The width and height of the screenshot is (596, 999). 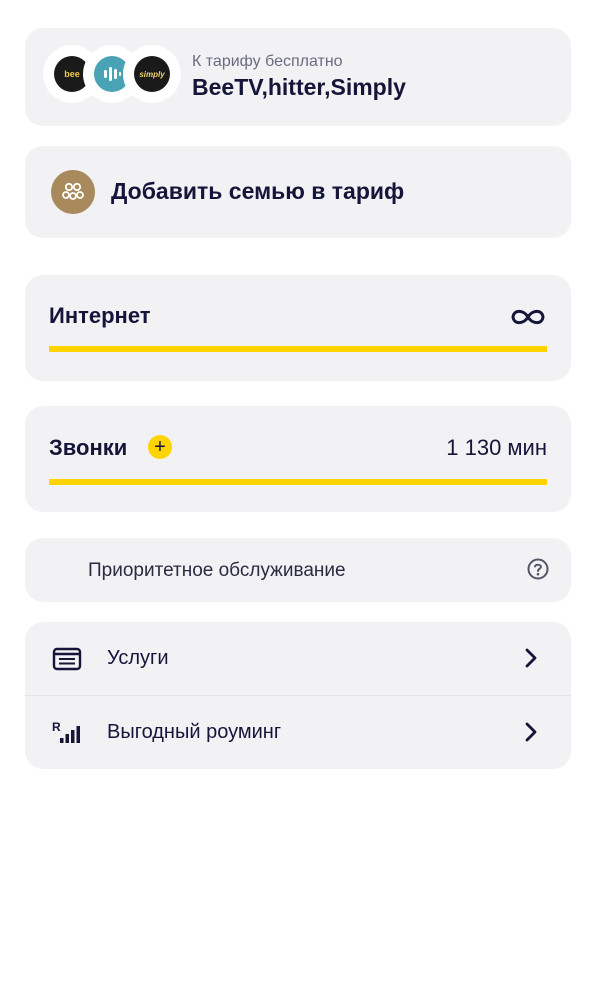 I want to click on calls-value: 1 130 мин, so click(x=496, y=447).